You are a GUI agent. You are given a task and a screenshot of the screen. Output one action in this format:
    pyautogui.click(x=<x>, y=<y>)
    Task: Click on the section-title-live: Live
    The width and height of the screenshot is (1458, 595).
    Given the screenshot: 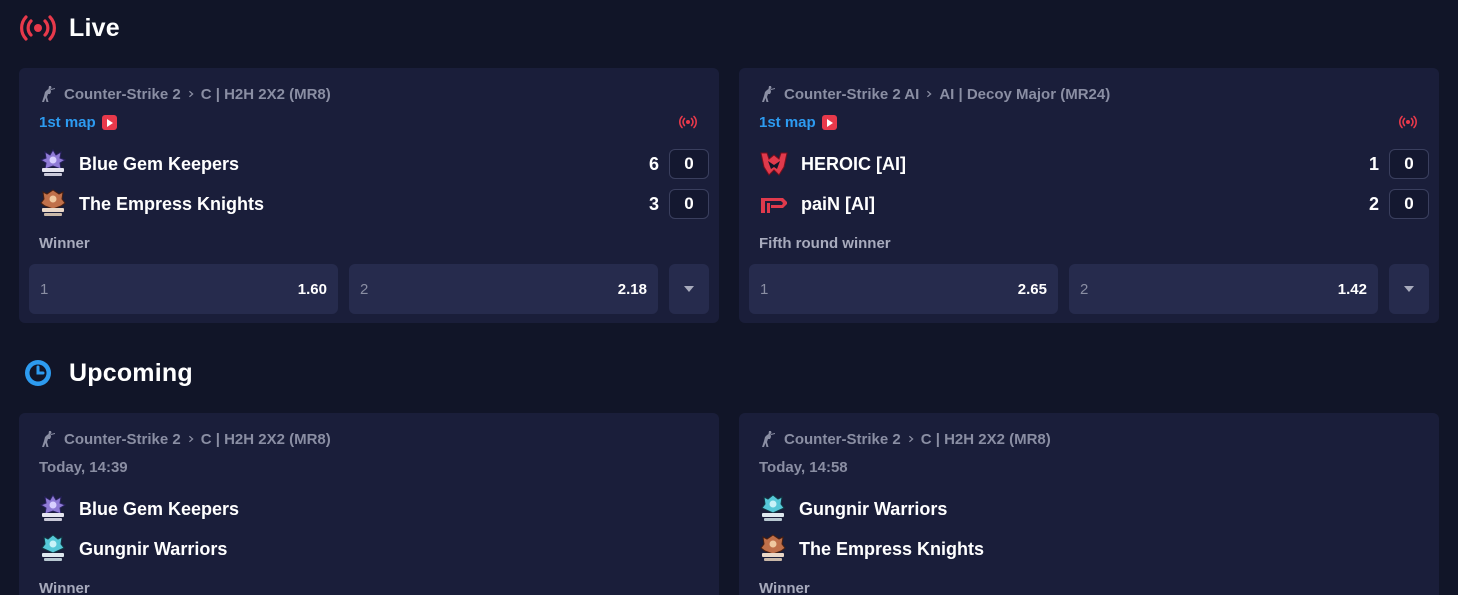 What is the action you would take?
    pyautogui.click(x=94, y=27)
    